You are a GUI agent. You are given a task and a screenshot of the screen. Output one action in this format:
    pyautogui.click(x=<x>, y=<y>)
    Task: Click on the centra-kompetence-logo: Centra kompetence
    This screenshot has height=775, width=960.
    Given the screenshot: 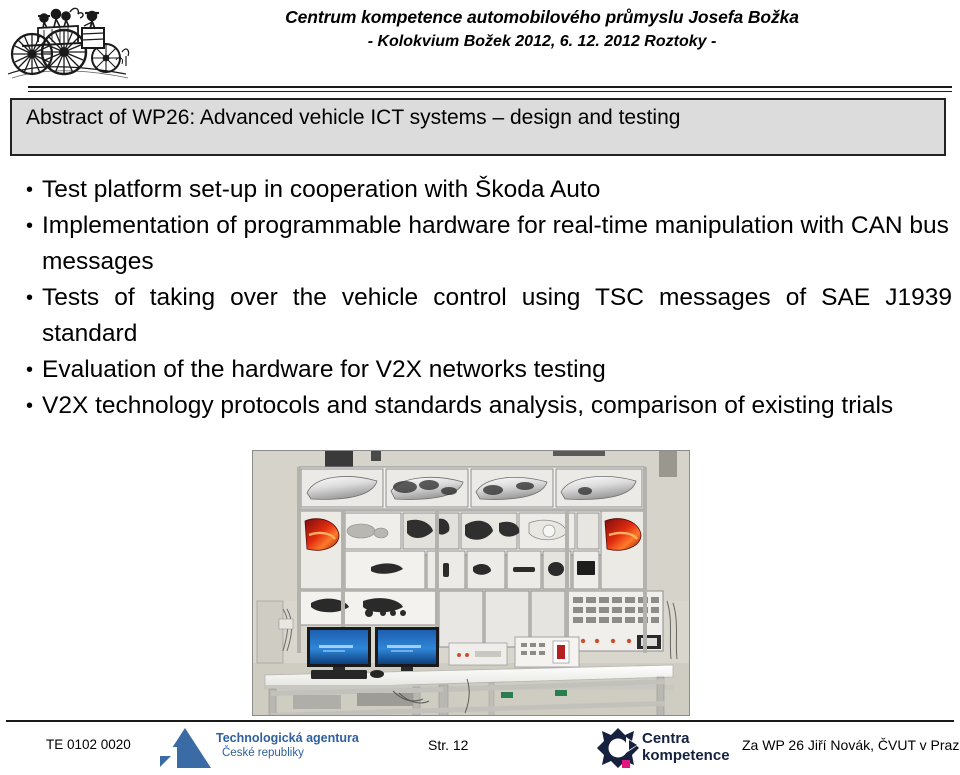 What is the action you would take?
    pyautogui.click(x=671, y=748)
    